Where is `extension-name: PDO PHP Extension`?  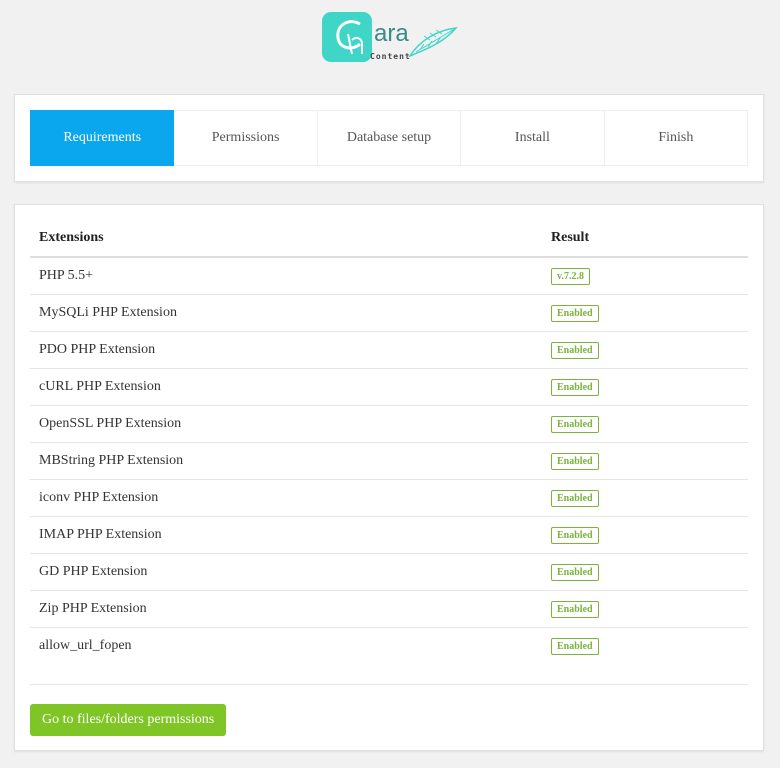
extension-name: PDO PHP Extension is located at coordinates (286, 350).